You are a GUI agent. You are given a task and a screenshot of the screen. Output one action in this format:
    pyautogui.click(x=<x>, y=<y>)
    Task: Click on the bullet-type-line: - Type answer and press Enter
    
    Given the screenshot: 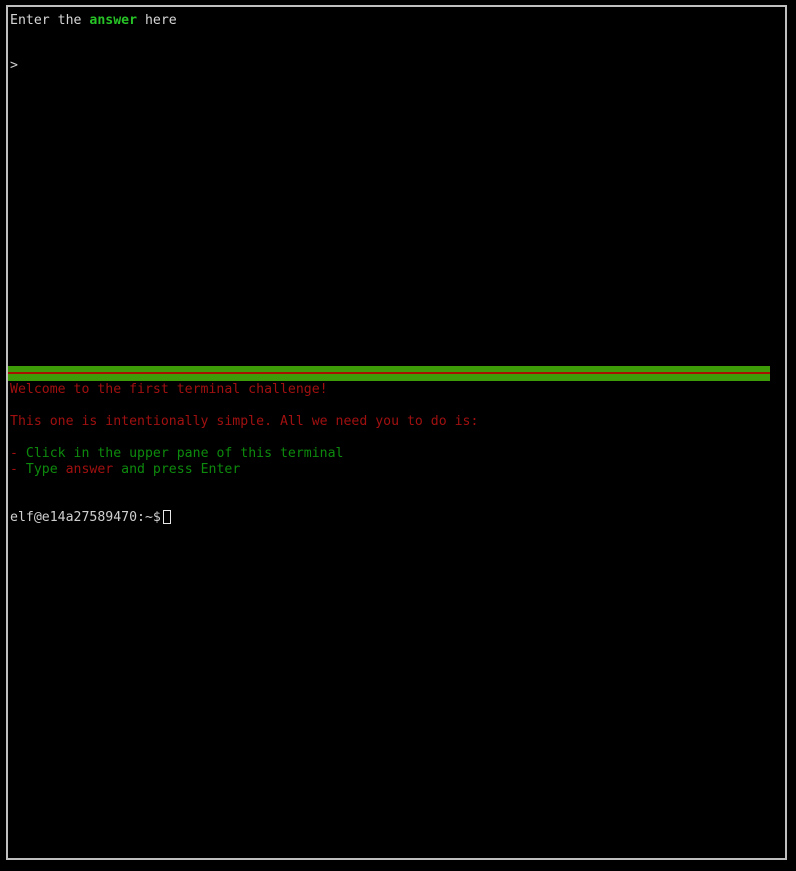 What is the action you would take?
    pyautogui.click(x=397, y=470)
    